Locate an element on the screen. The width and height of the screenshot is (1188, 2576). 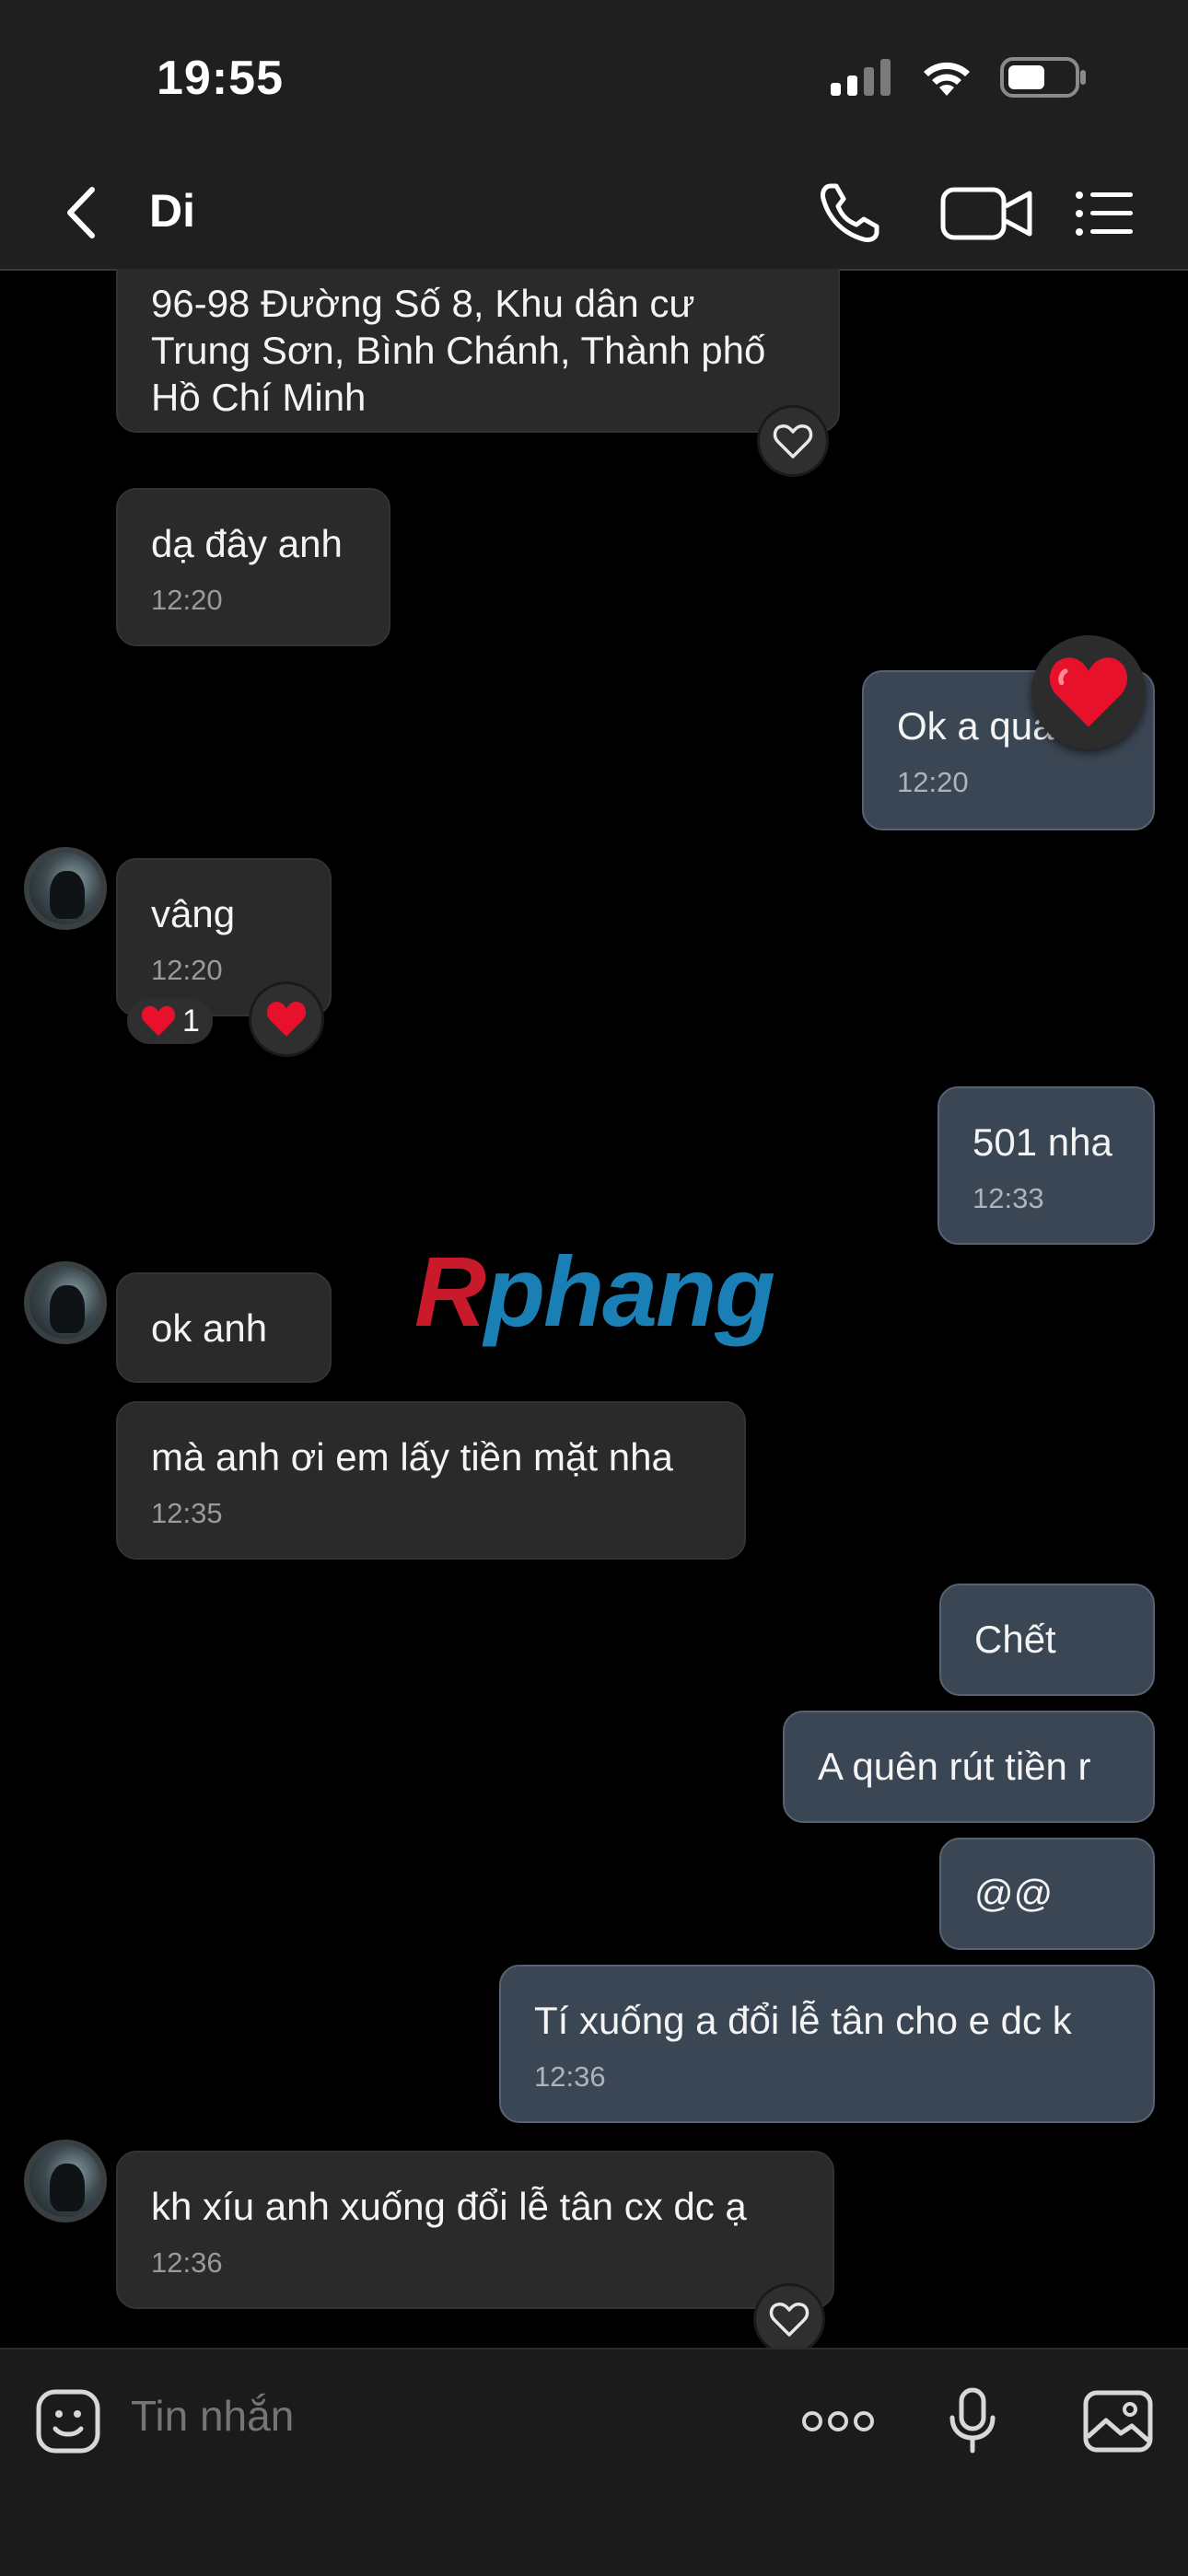
message-bubble-outgoing: 501 nha 12:33 is located at coordinates (1046, 1165).